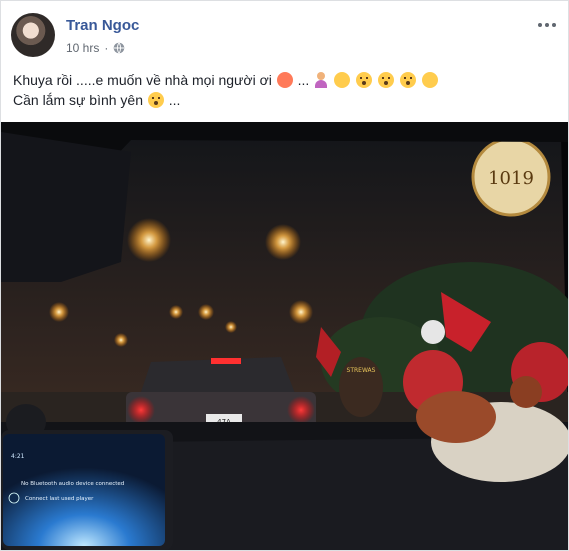 This screenshot has width=569, height=551. Describe the element at coordinates (78, 100) in the screenshot. I see `post-text-line-2-content: Cần lắm sự bình yên` at that location.